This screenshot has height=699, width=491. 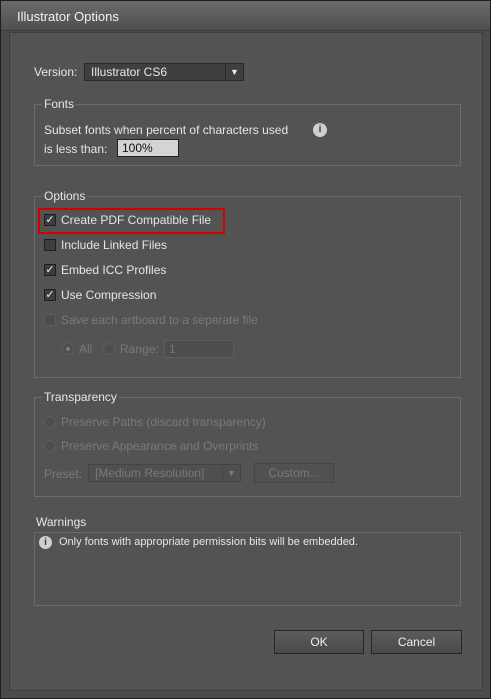 What do you see at coordinates (68, 349) in the screenshot?
I see `all-radio` at bounding box center [68, 349].